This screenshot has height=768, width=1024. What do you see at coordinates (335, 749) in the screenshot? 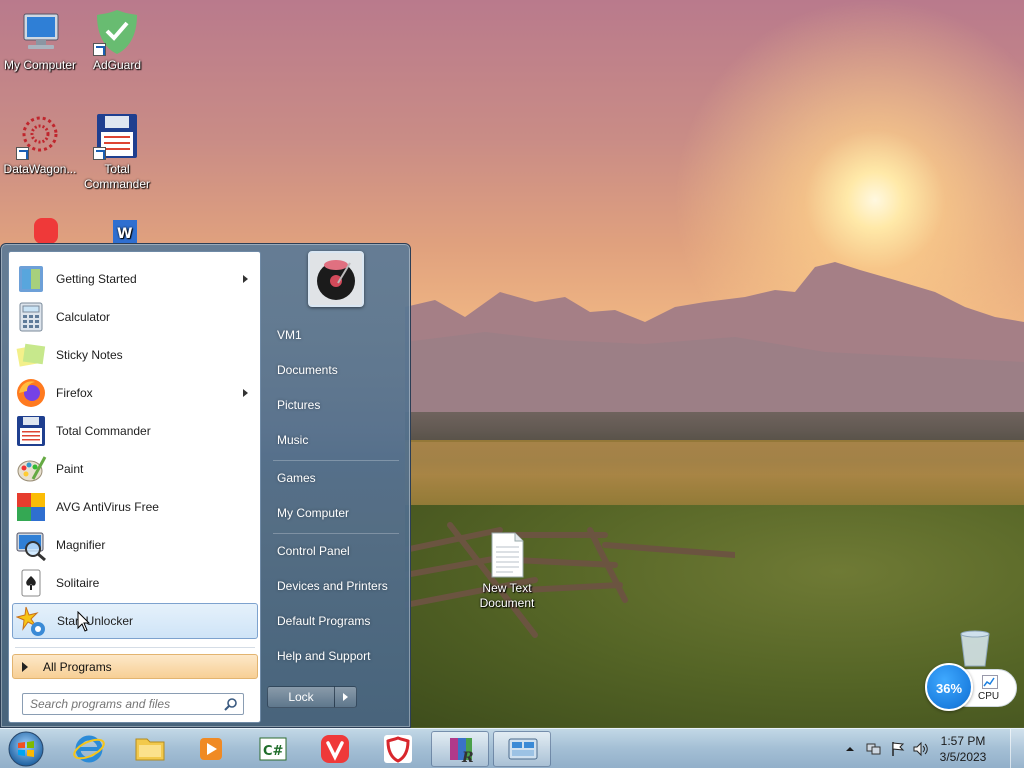
I see `taskbar-vivaldi` at bounding box center [335, 749].